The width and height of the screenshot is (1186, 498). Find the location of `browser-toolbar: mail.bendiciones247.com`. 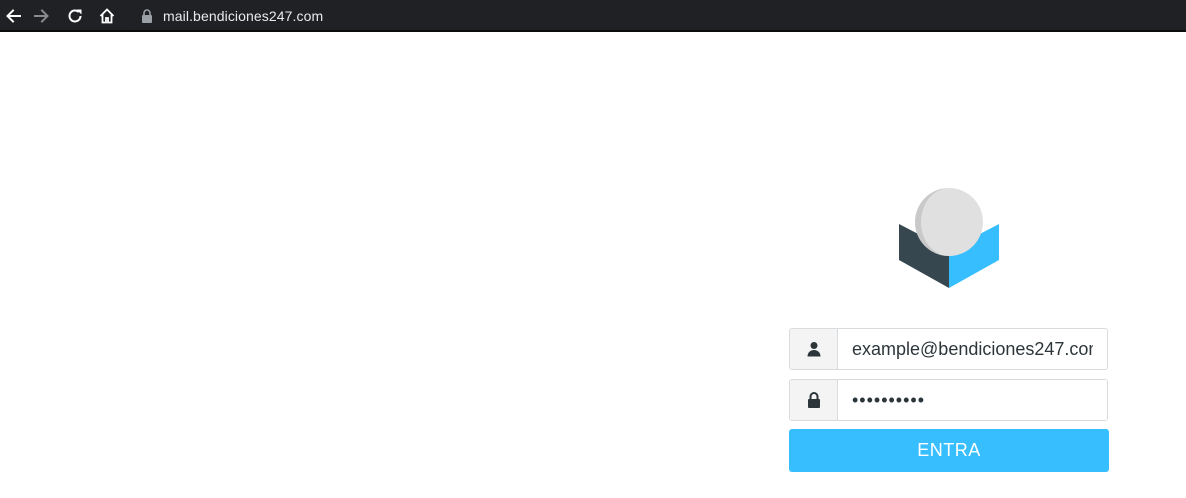

browser-toolbar: mail.bendiciones247.com is located at coordinates (593, 16).